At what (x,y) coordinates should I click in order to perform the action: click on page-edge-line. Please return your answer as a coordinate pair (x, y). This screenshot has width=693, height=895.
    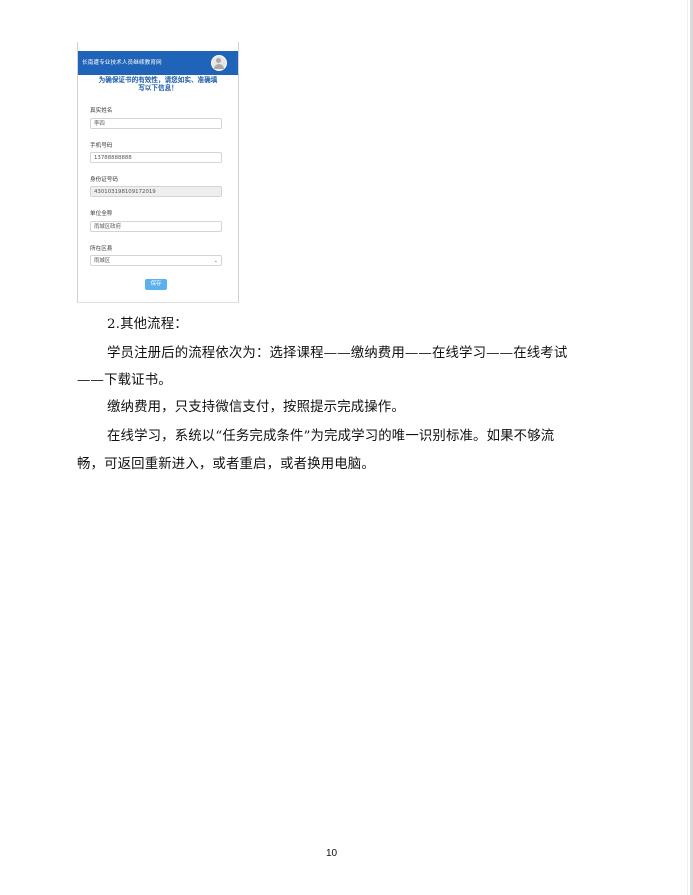
    Looking at the image, I should click on (687, 447).